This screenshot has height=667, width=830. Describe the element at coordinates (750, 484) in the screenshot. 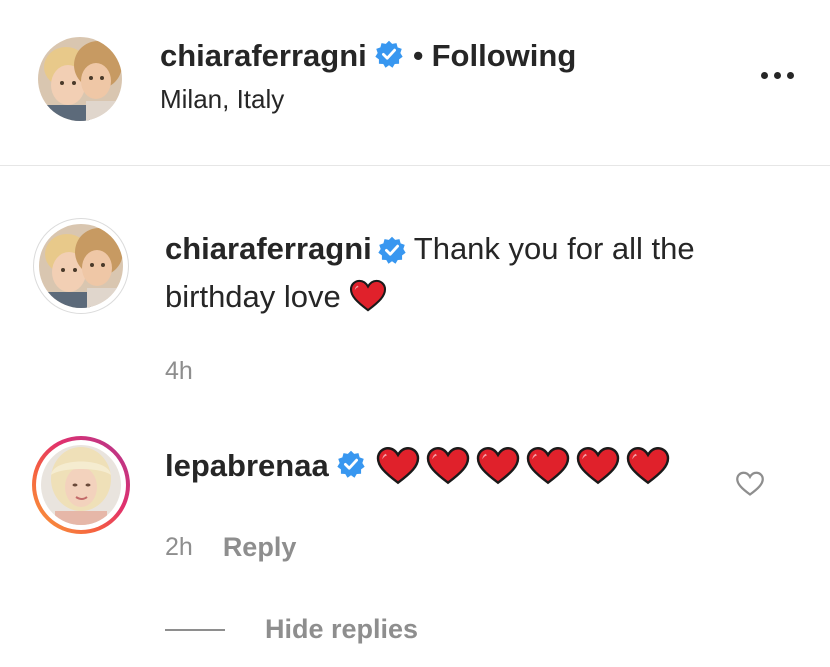

I see `heart-outline-icon` at that location.